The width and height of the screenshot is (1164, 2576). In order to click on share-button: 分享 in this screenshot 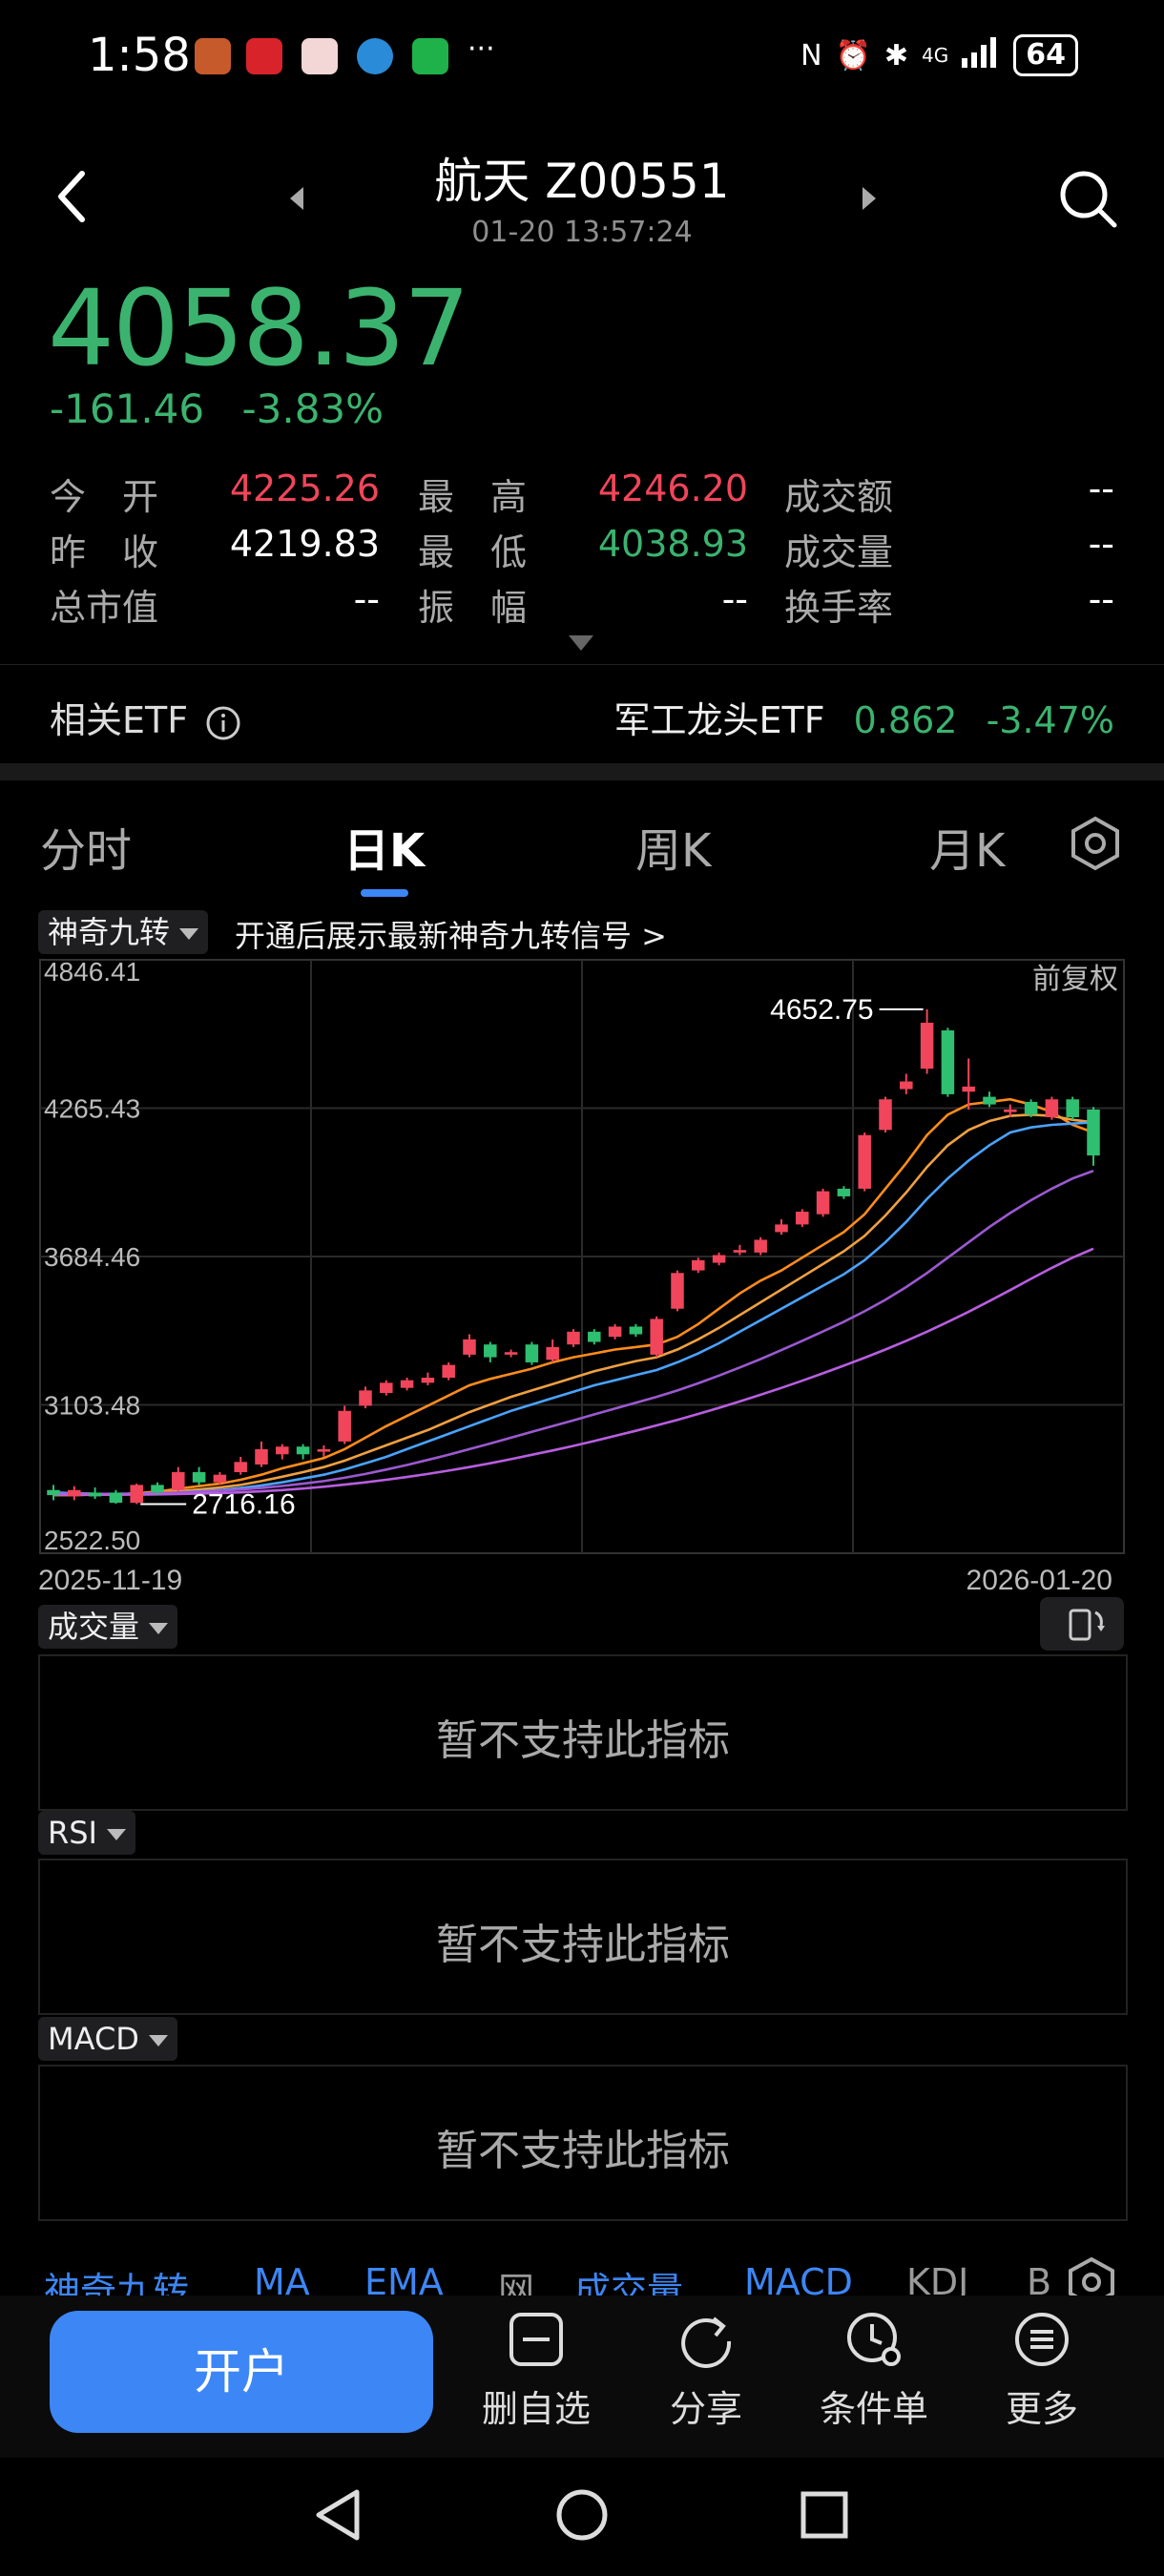, I will do `click(706, 2370)`.